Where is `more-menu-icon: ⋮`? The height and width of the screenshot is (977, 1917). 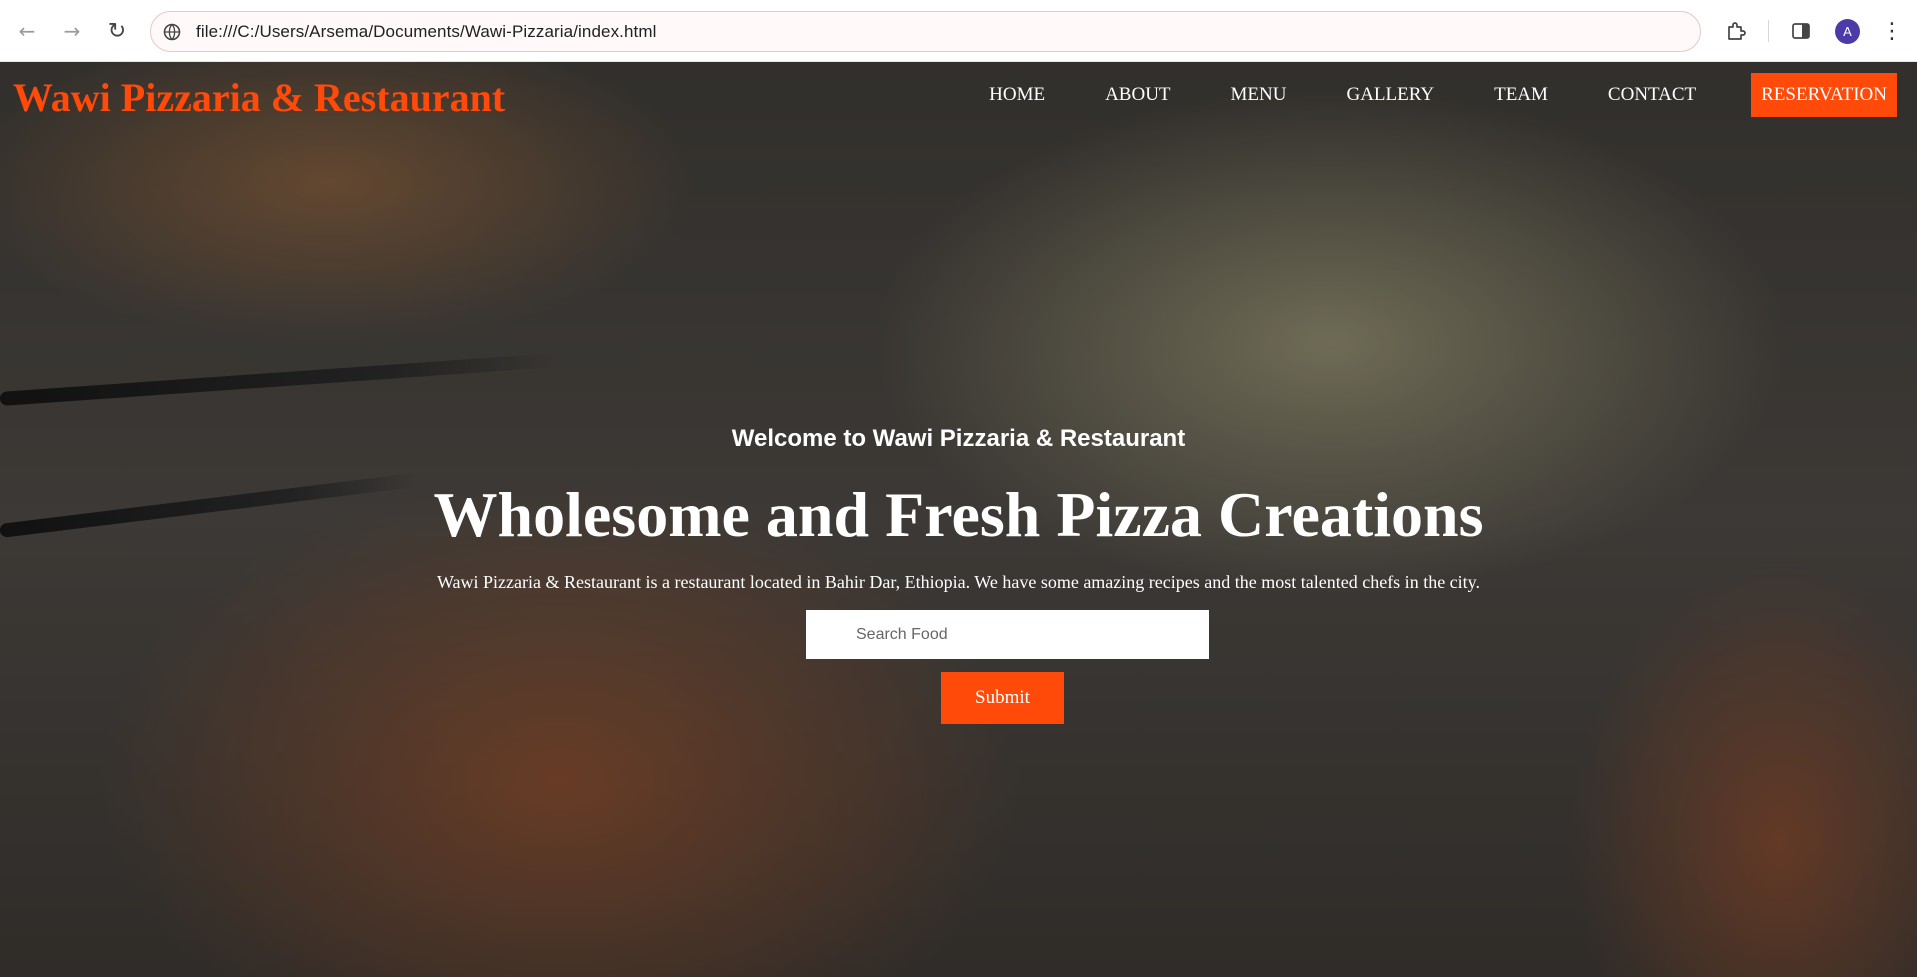 more-menu-icon: ⋮ is located at coordinates (1892, 31).